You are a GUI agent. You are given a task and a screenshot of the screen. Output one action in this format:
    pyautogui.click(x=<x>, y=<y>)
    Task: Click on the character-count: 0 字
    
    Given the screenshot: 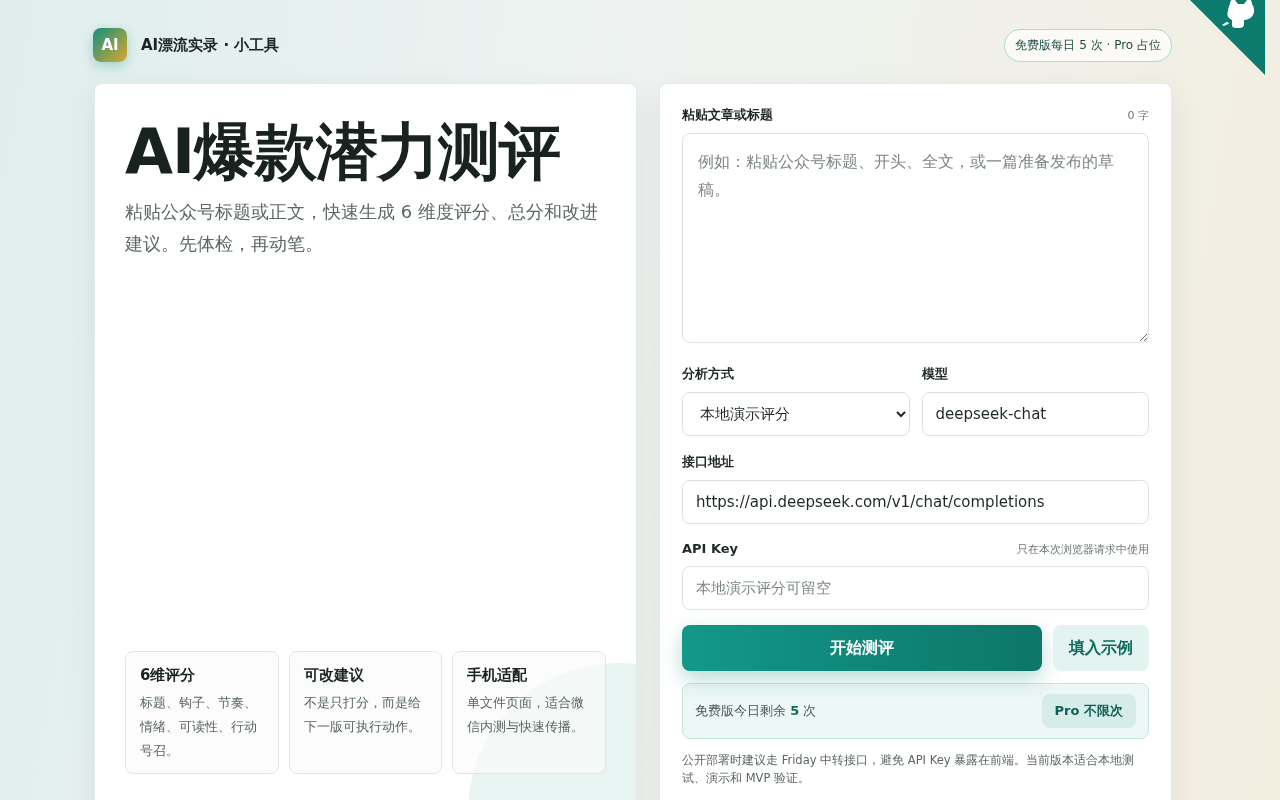 What is the action you would take?
    pyautogui.click(x=1138, y=115)
    